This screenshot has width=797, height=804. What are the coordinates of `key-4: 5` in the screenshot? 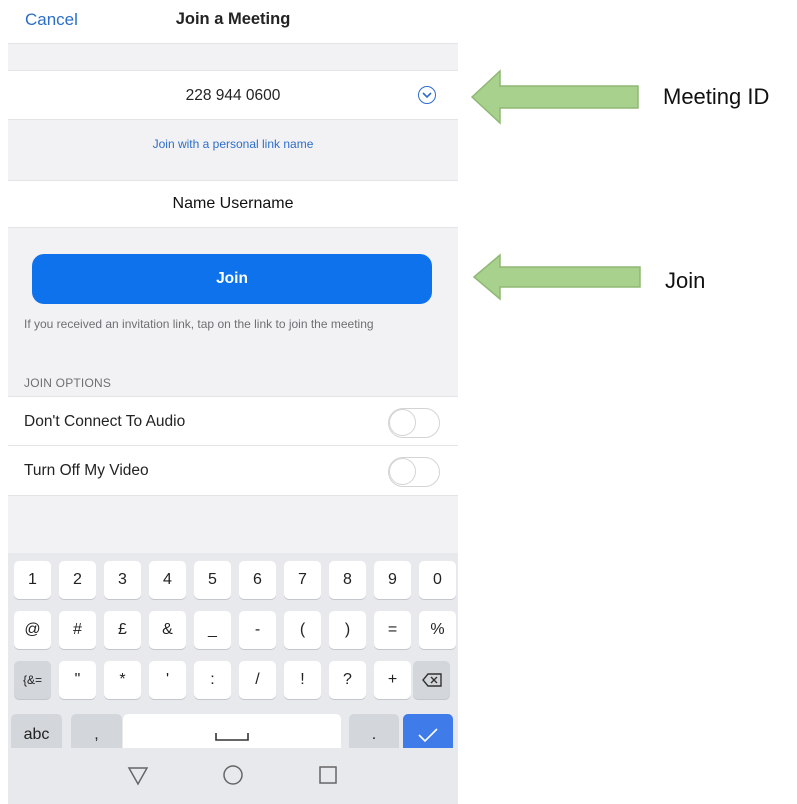 It's located at (212, 580).